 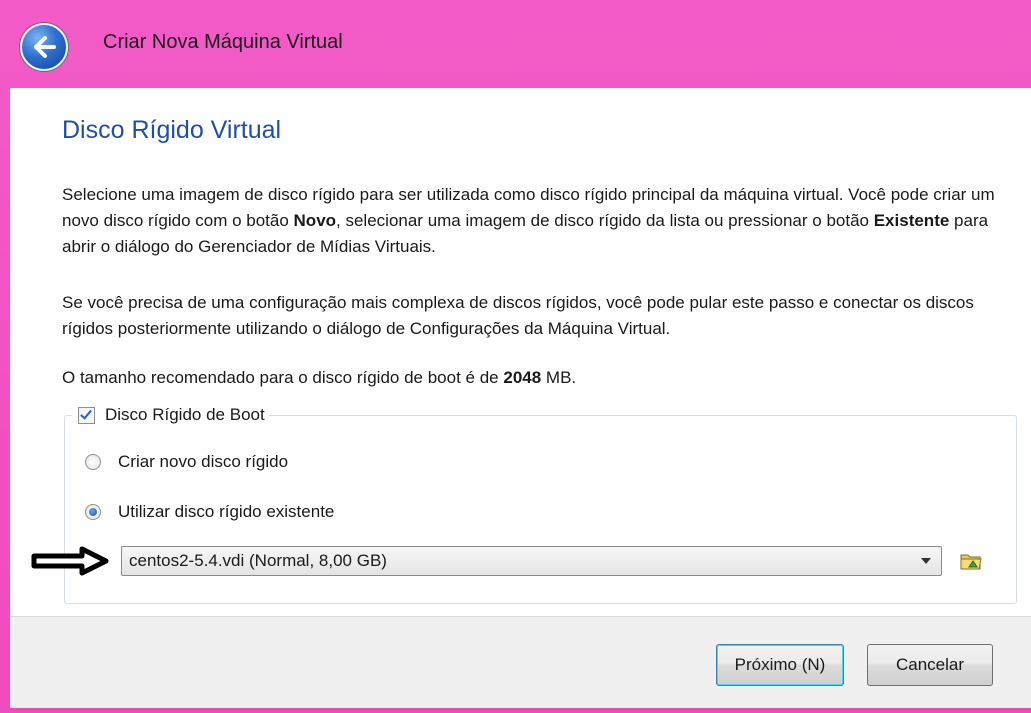 I want to click on boot-disk-label: Disco Rígido de Boot, so click(x=185, y=414).